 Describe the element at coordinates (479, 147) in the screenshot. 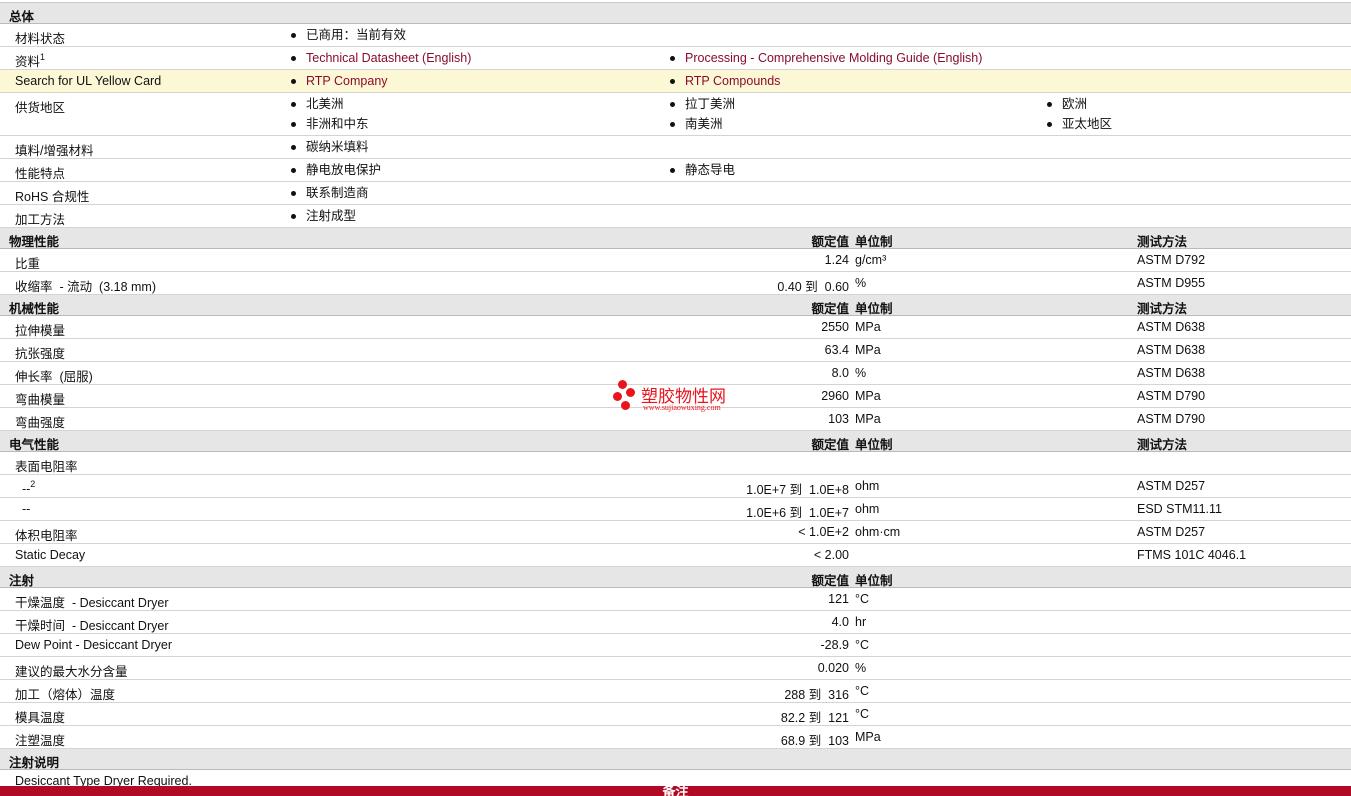

I see `list-item: 碳纳米填料` at that location.